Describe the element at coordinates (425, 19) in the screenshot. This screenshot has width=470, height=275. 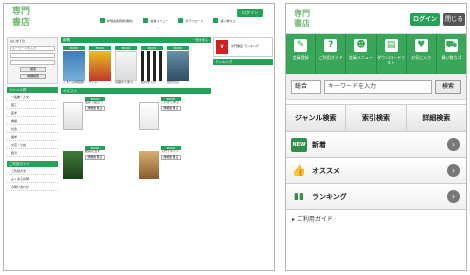
I see `mobile-login-button: ログイン` at that location.